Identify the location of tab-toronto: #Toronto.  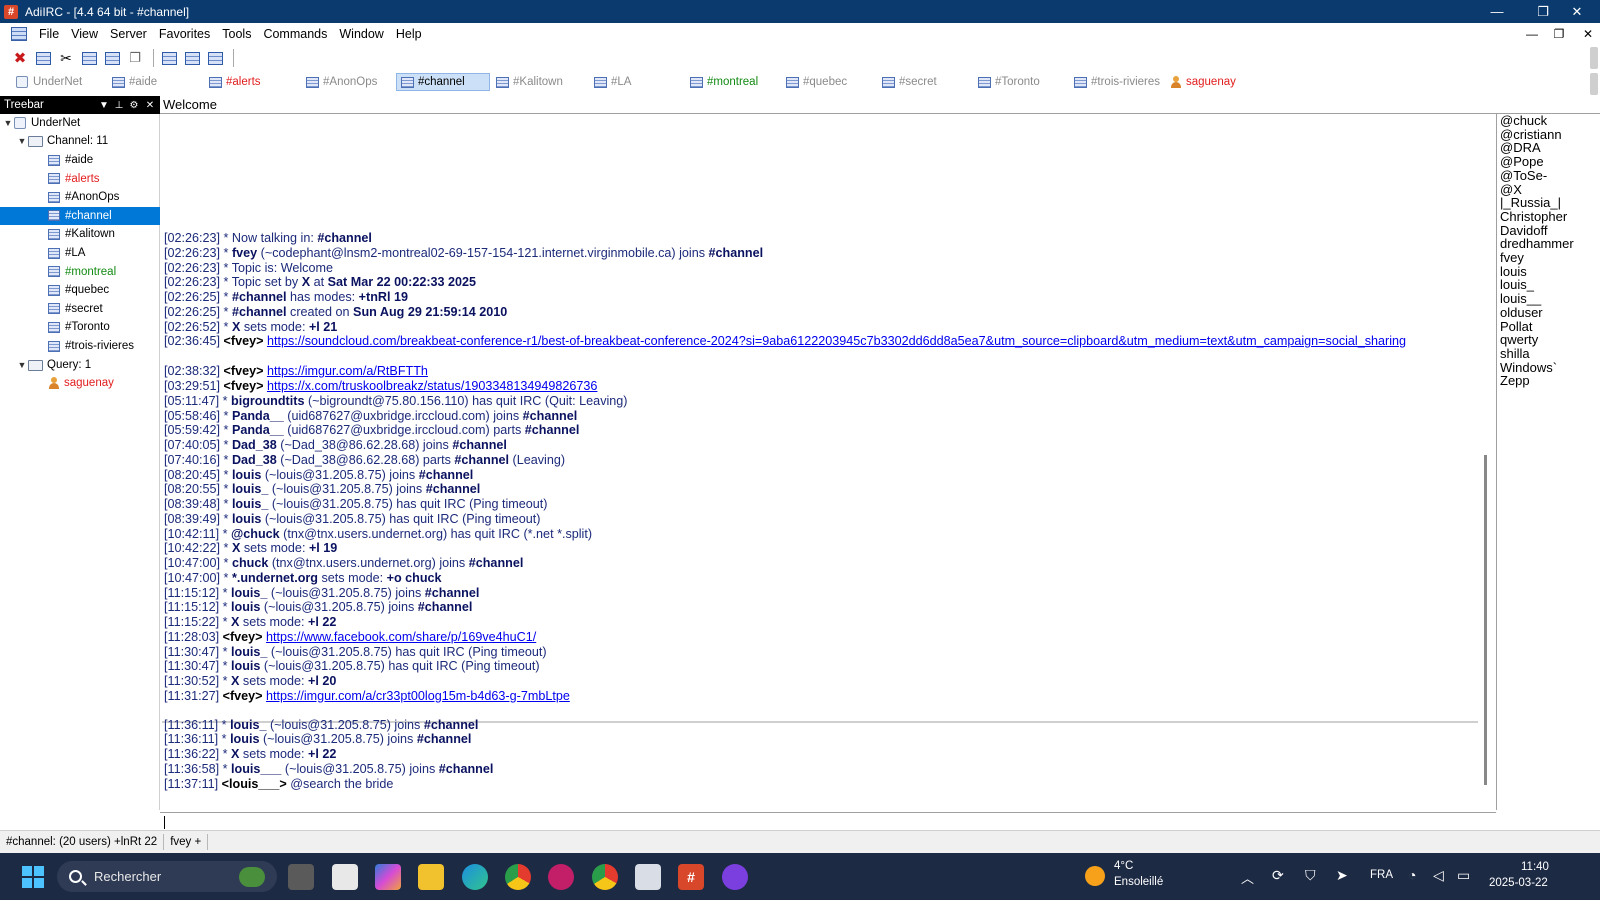
(1007, 82).